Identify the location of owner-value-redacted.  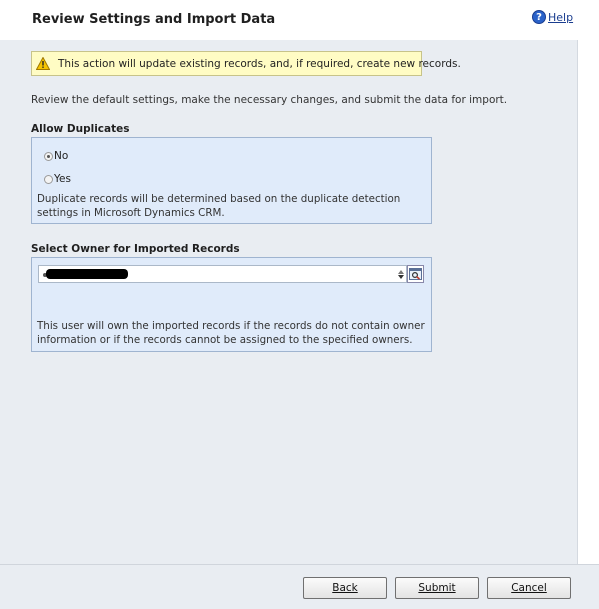
(87, 274).